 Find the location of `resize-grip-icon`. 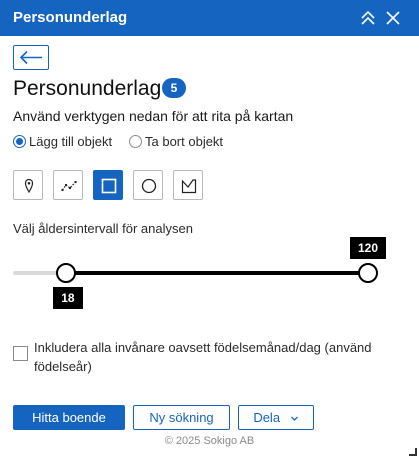

resize-grip-icon is located at coordinates (413, 452).